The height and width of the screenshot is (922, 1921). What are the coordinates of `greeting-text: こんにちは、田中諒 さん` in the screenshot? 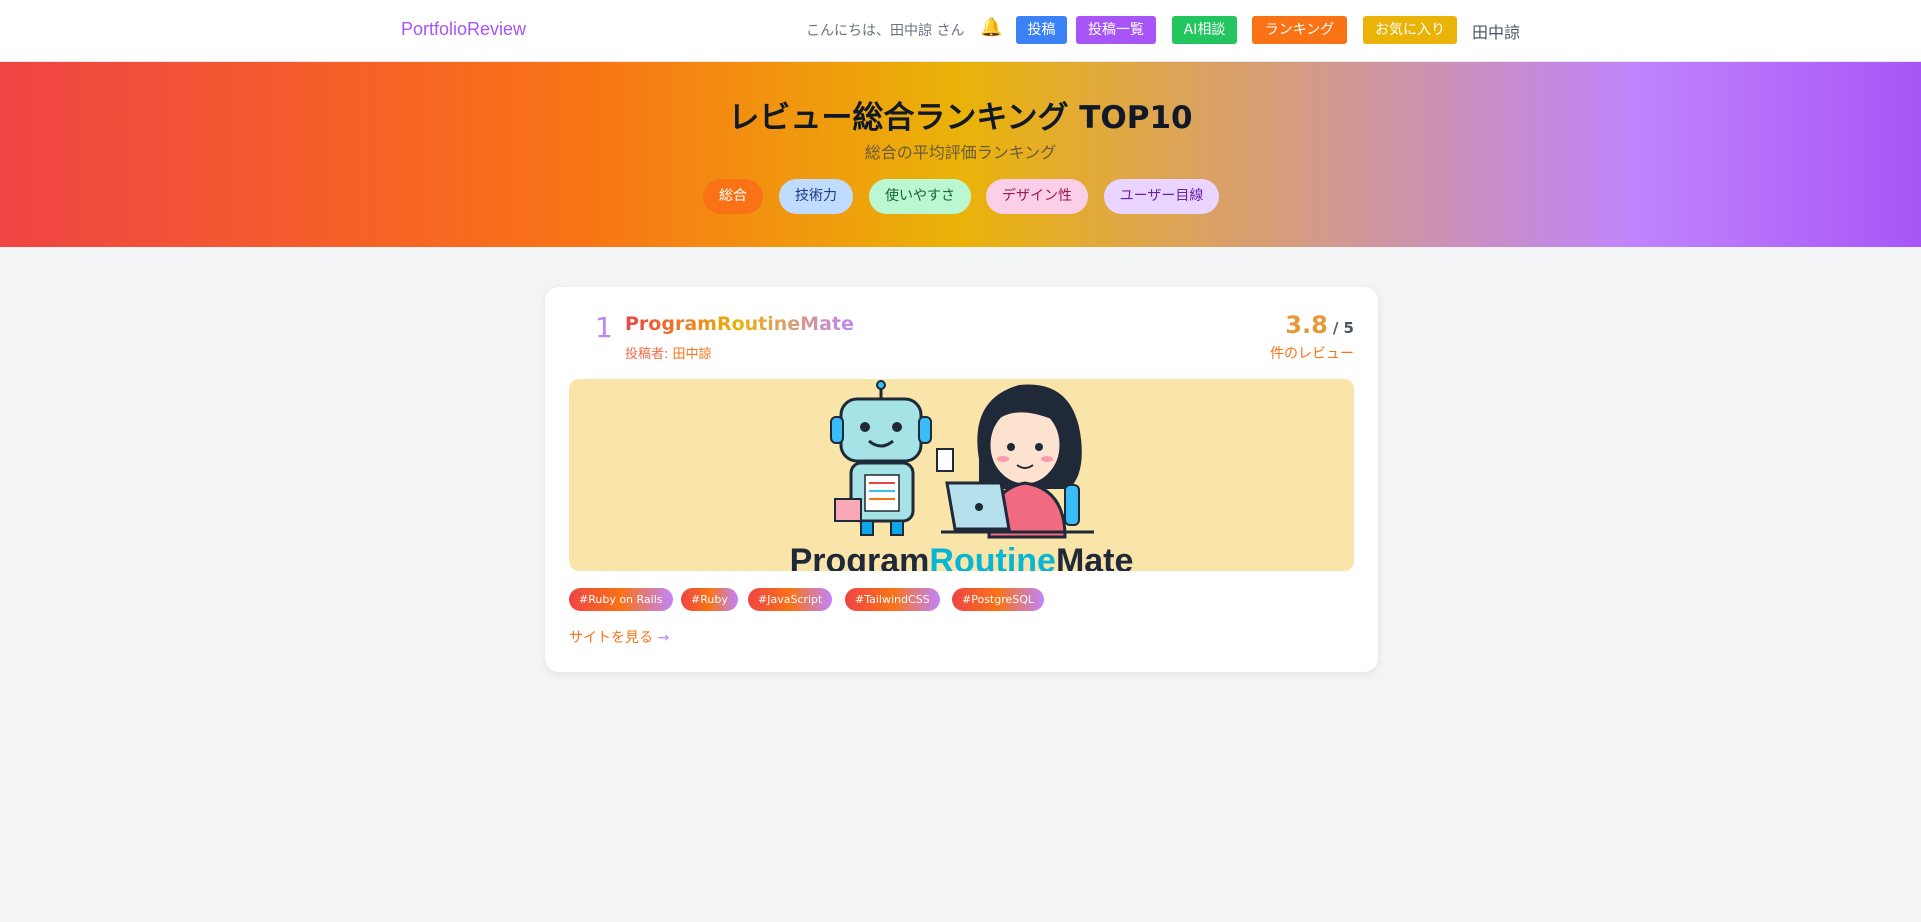 It's located at (885, 31).